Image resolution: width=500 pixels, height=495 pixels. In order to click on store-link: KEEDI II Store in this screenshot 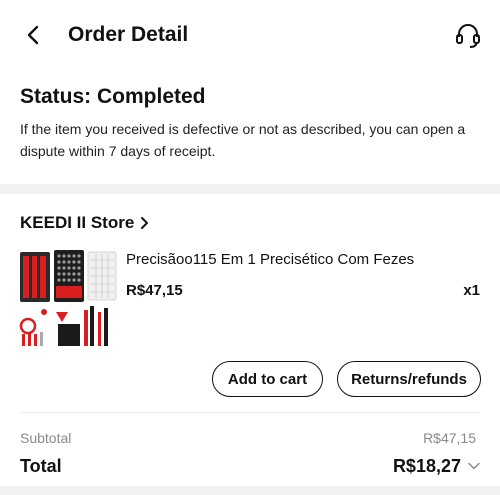, I will do `click(84, 223)`.